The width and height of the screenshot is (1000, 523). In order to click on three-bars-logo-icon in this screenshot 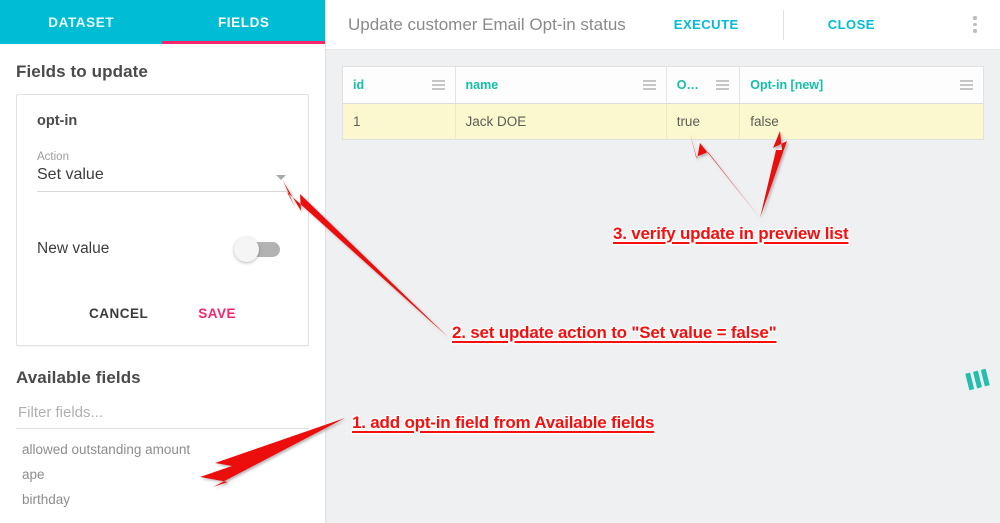, I will do `click(977, 379)`.